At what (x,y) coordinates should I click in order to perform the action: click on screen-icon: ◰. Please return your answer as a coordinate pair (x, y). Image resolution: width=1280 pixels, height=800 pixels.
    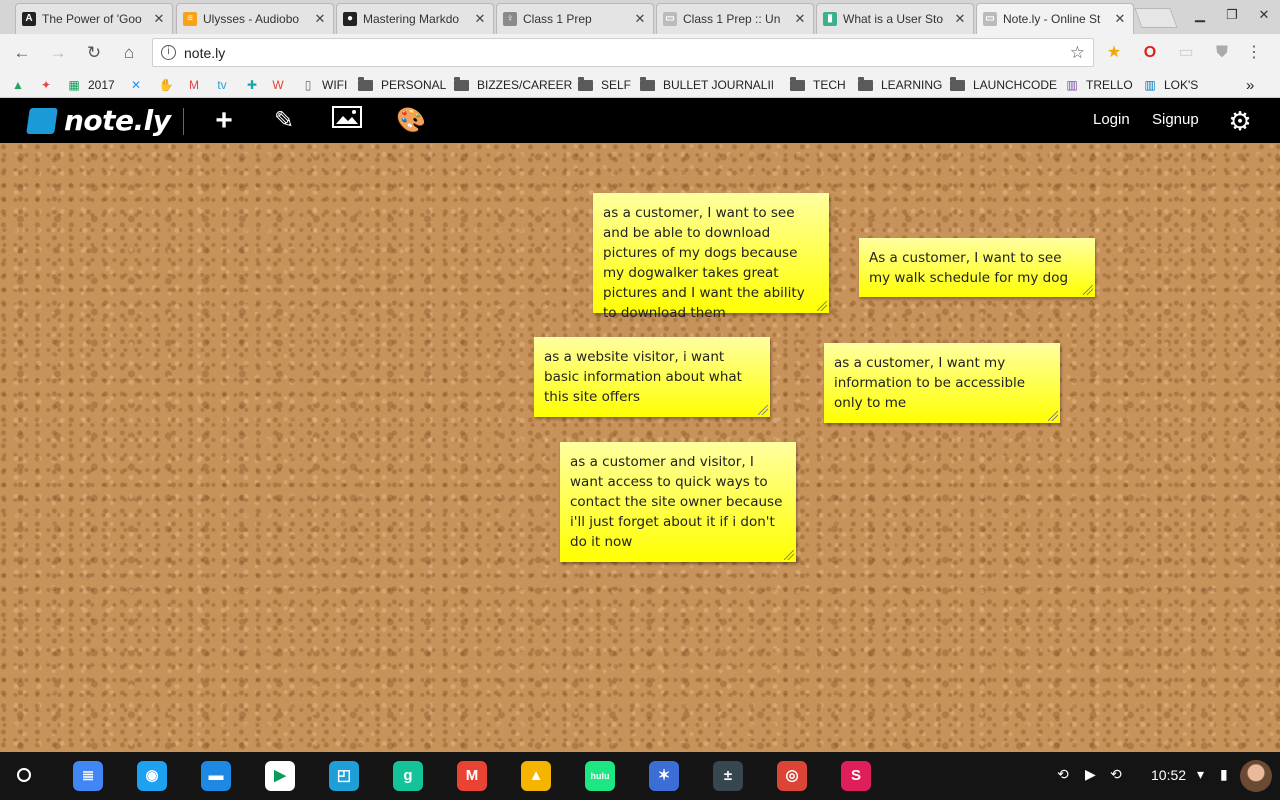
    Looking at the image, I should click on (344, 776).